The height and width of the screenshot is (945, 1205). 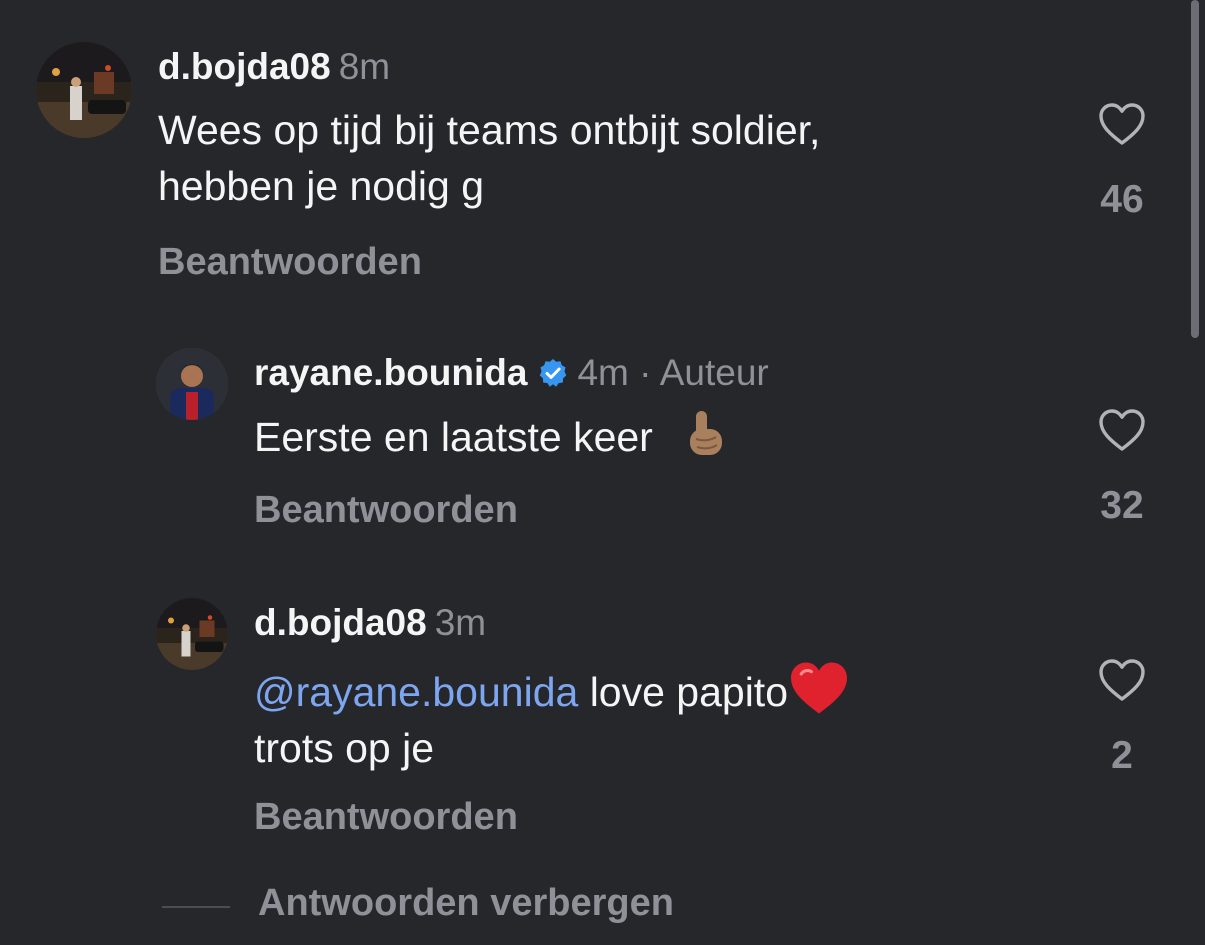 I want to click on timestamp: 4m, so click(x=603, y=372).